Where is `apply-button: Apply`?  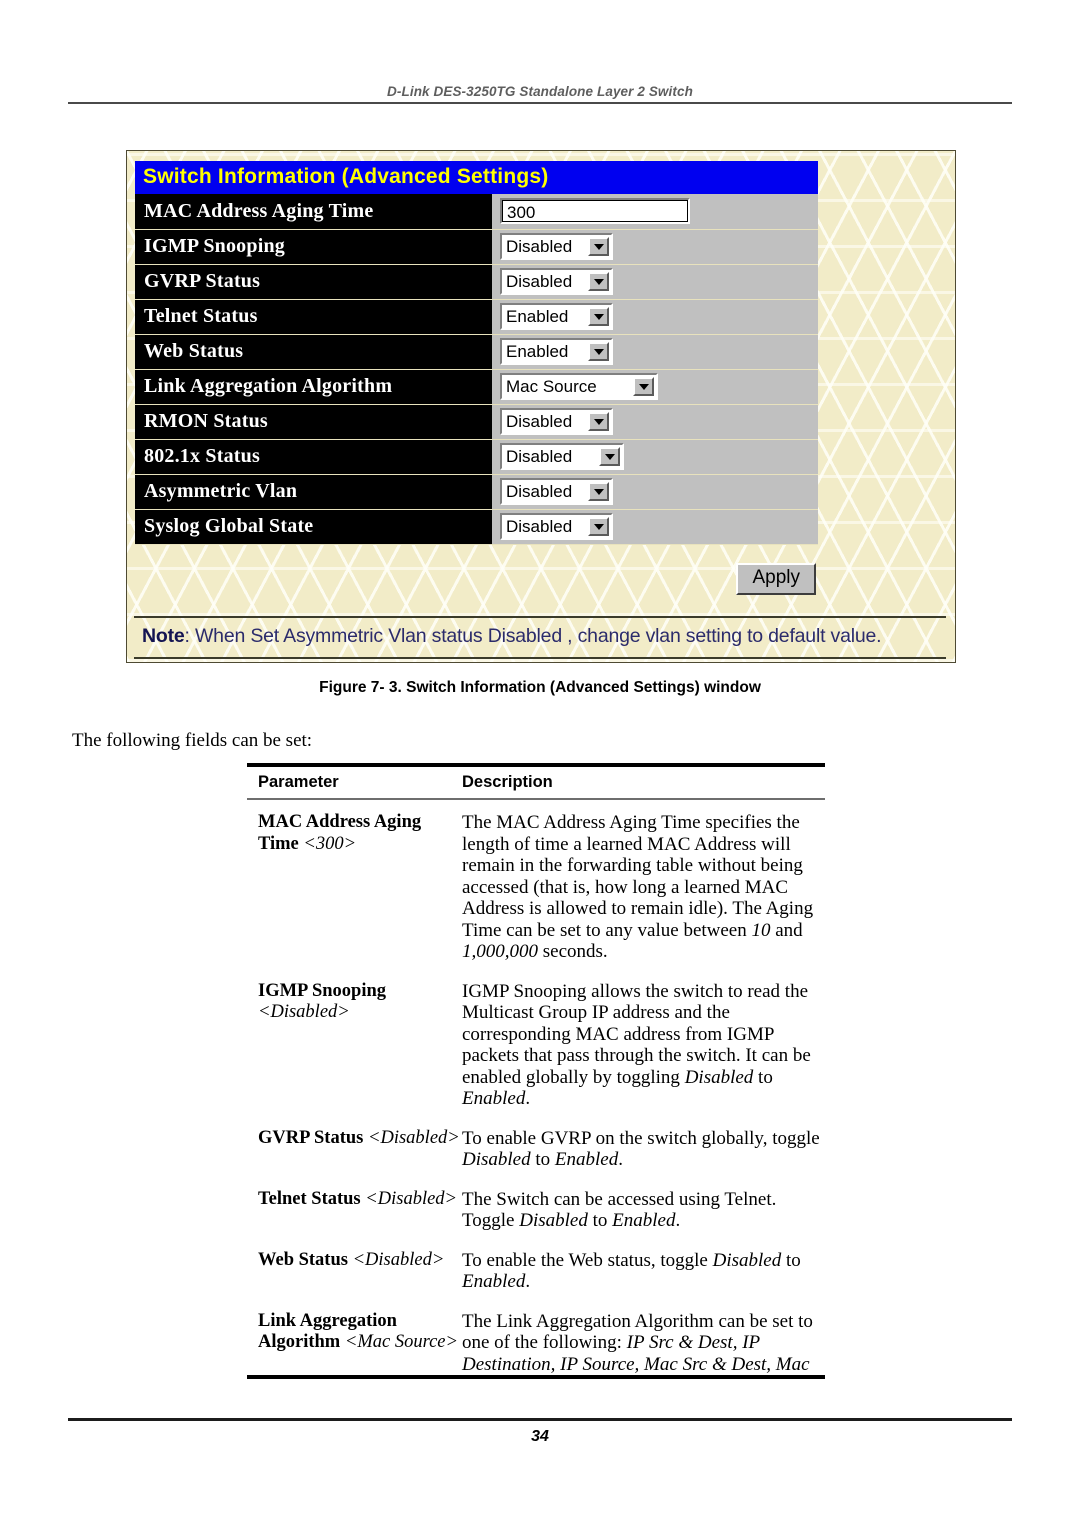 apply-button: Apply is located at coordinates (776, 578).